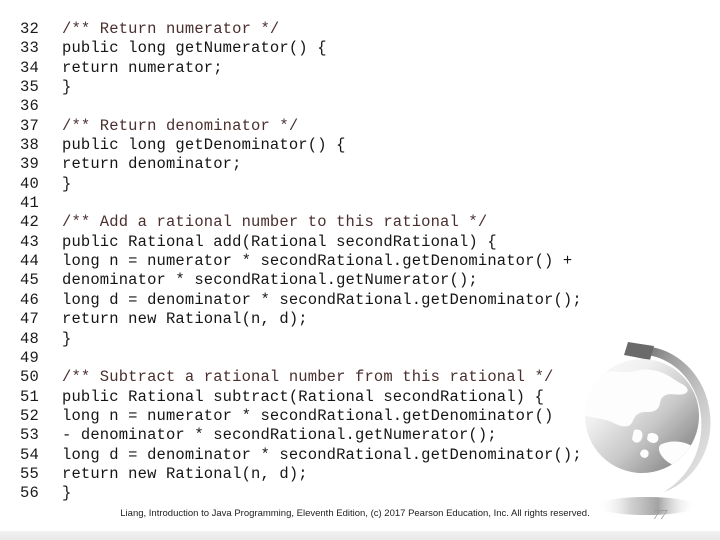  Describe the element at coordinates (360, 493) in the screenshot. I see `code-line: 56}` at that location.